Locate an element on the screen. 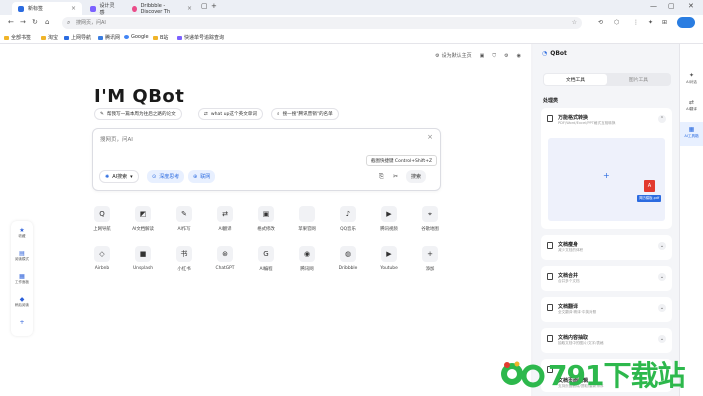  app-label: Dribbble is located at coordinates (348, 268).